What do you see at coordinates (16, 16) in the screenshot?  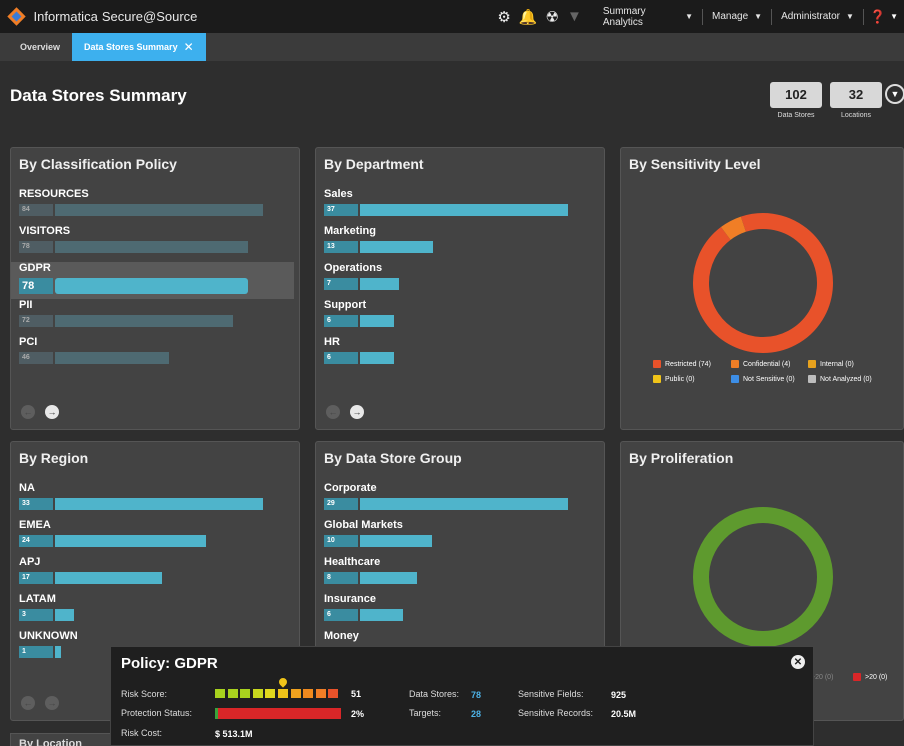 I see `informatica-logo-icon` at bounding box center [16, 16].